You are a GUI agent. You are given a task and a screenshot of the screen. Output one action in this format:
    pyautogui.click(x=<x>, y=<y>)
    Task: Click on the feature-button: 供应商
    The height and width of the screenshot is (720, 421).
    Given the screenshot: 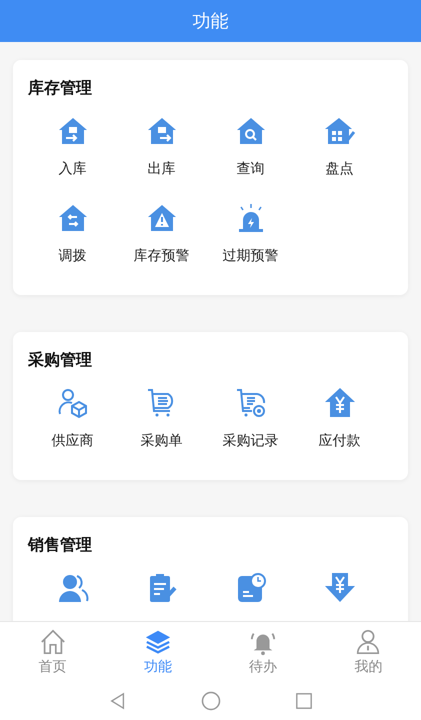 What is the action you would take?
    pyautogui.click(x=72, y=418)
    